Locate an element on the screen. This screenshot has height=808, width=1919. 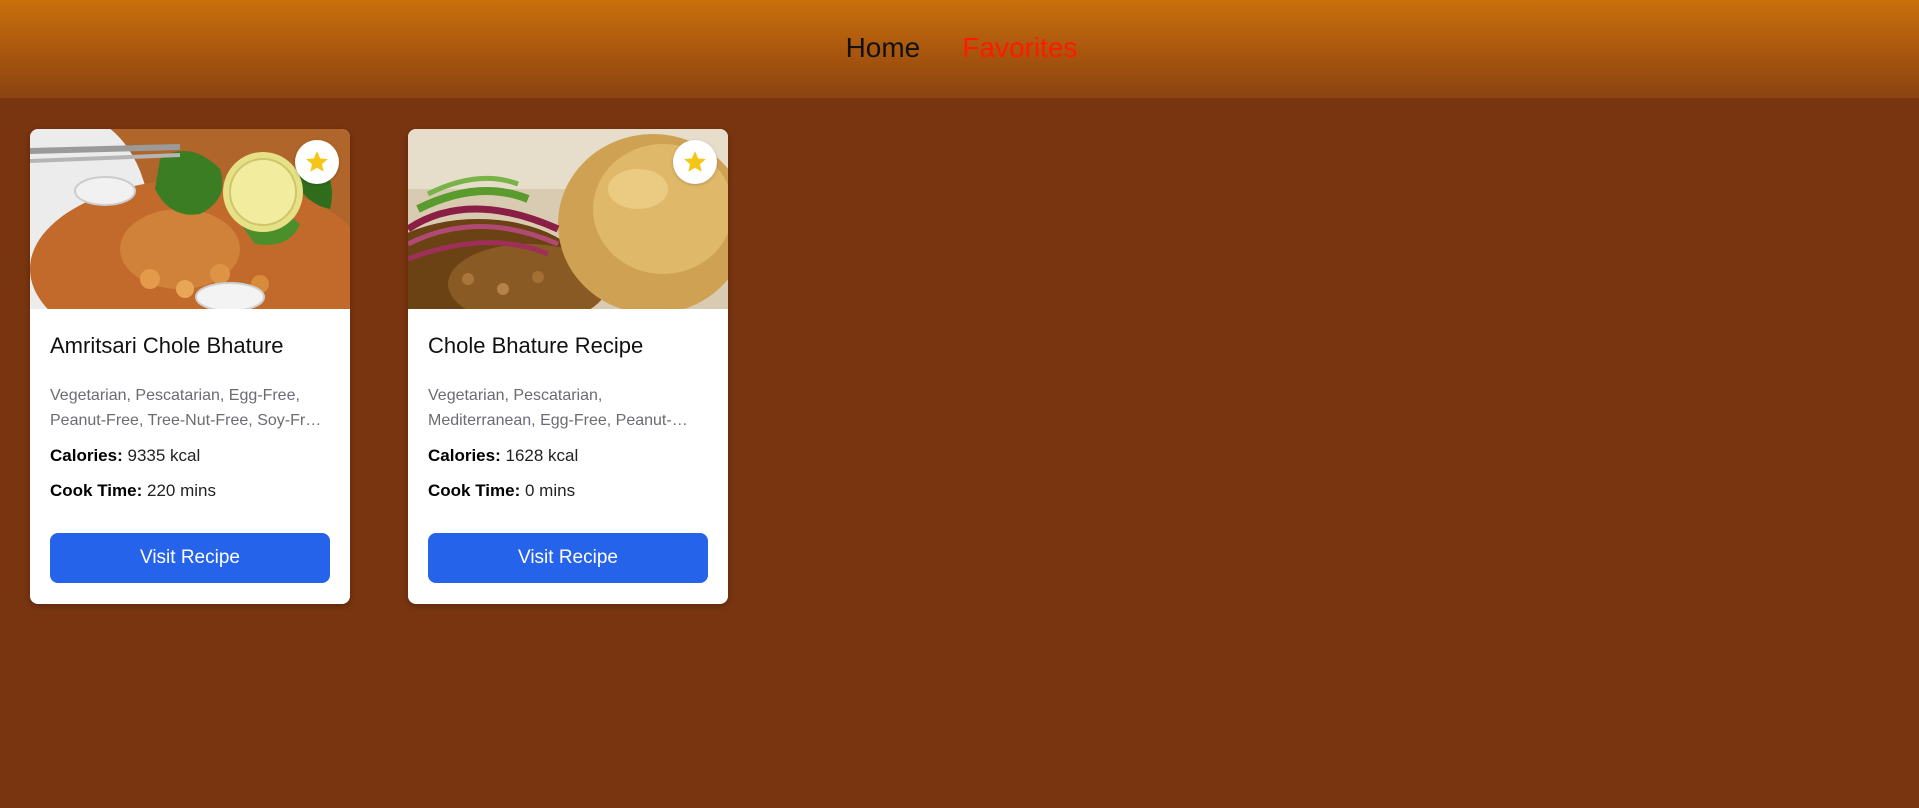
nav-favorites-link: Favorites is located at coordinates (1019, 49).